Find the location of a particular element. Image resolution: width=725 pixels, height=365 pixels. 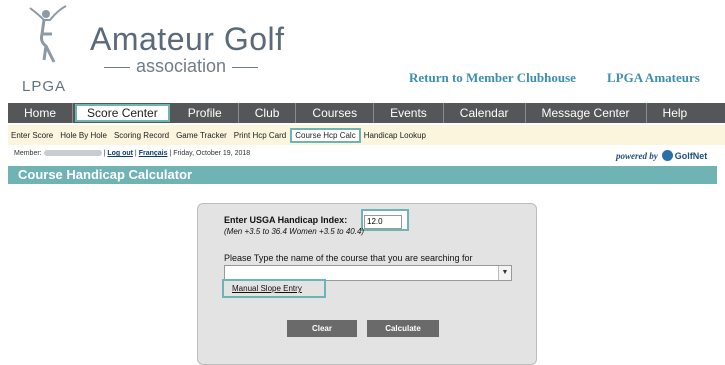

manual-slope-entry-link: Manual Slope Entry is located at coordinates (267, 288).